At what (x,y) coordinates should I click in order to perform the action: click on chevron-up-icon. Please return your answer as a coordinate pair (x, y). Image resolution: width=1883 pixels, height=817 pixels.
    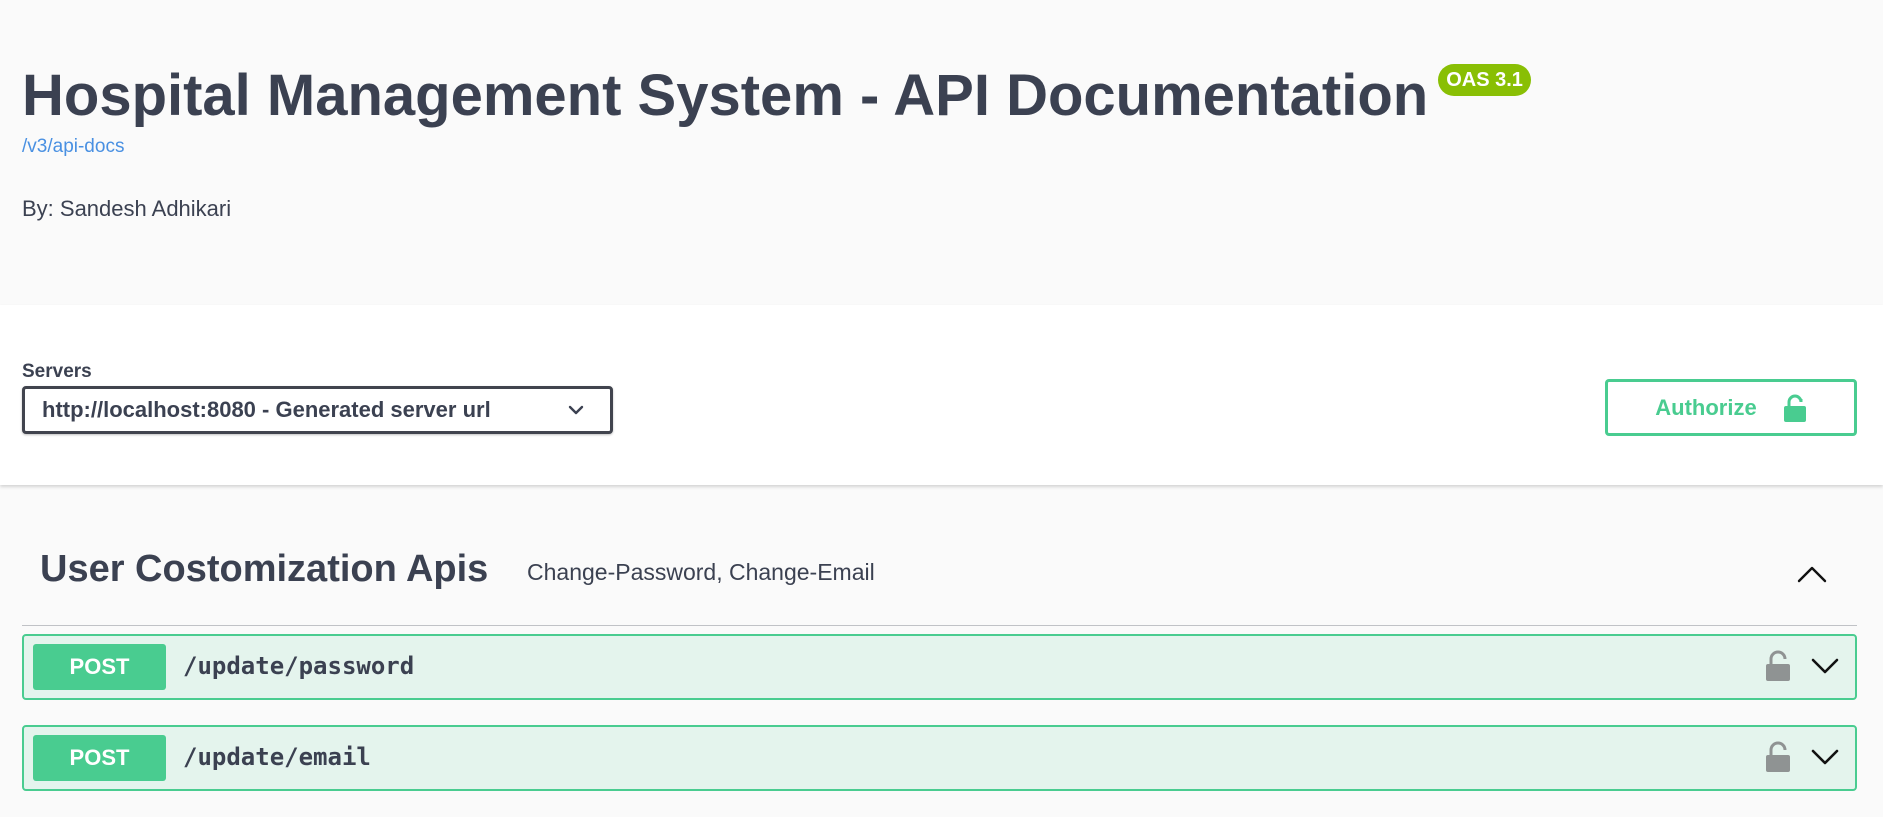
    Looking at the image, I should click on (1812, 575).